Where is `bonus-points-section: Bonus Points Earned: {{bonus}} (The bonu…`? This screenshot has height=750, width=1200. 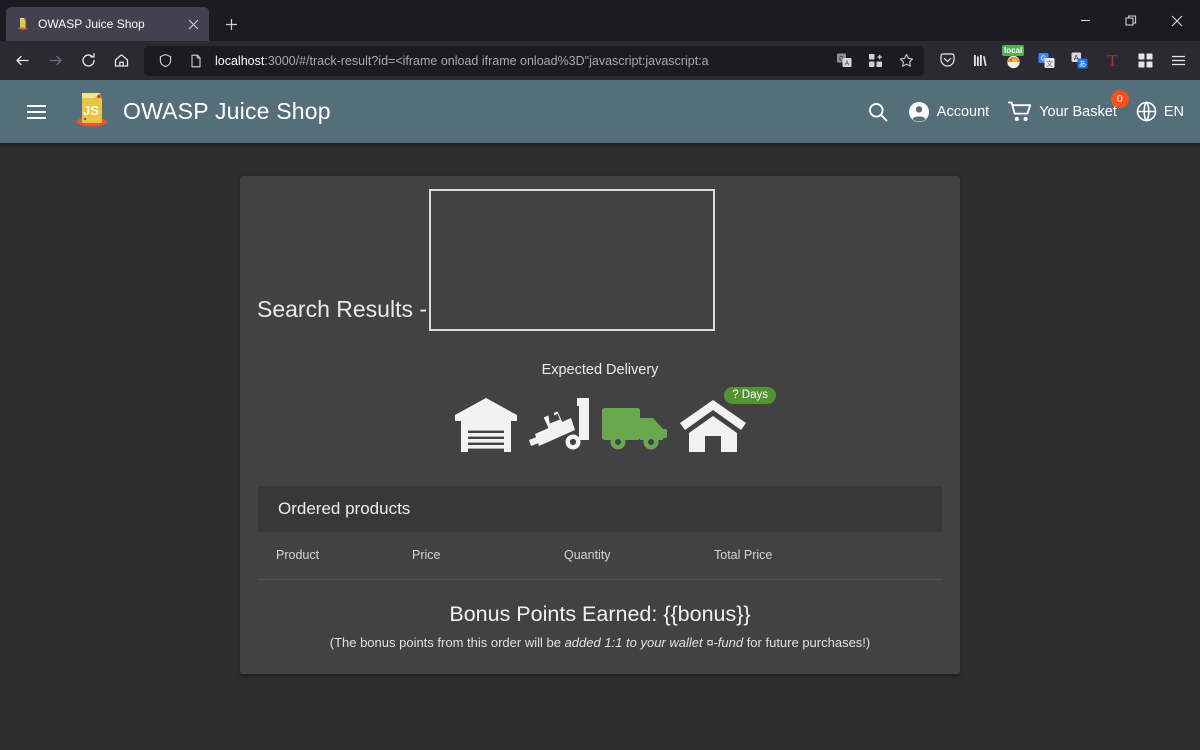 bonus-points-section: Bonus Points Earned: {{bonus}} (The bonu… is located at coordinates (600, 626).